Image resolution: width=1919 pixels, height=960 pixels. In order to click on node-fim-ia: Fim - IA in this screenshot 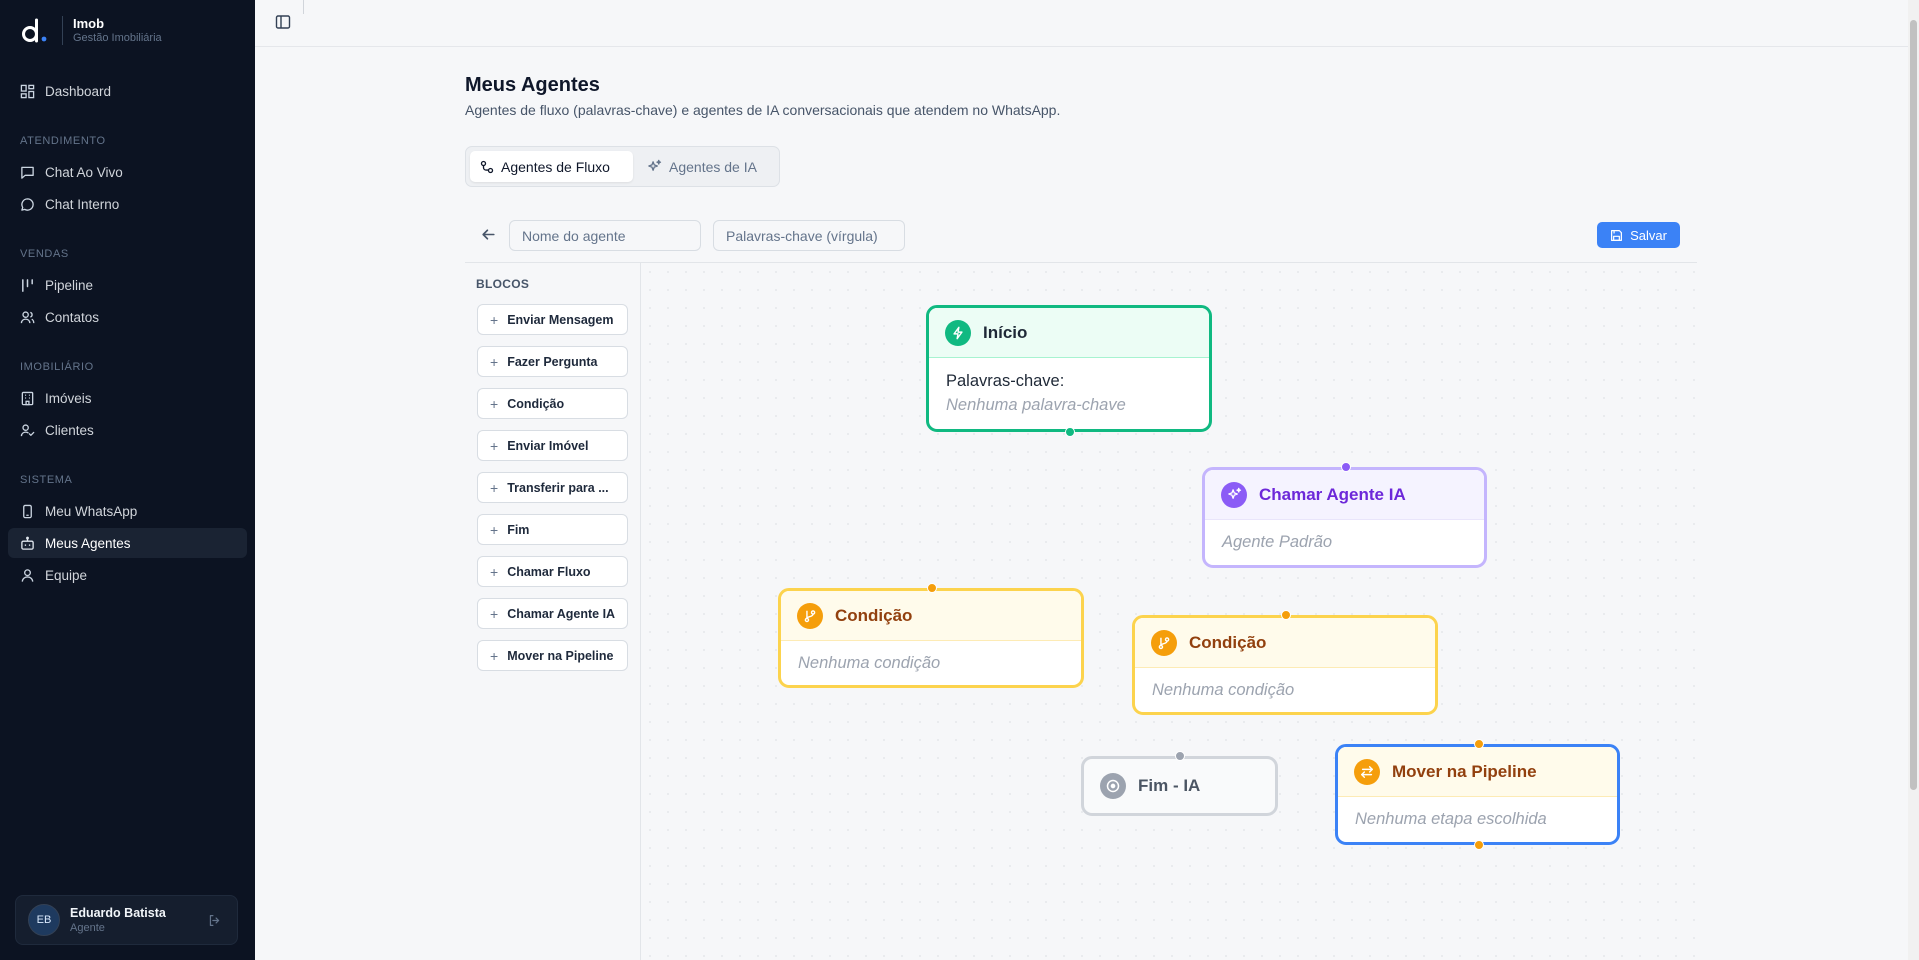, I will do `click(1179, 783)`.